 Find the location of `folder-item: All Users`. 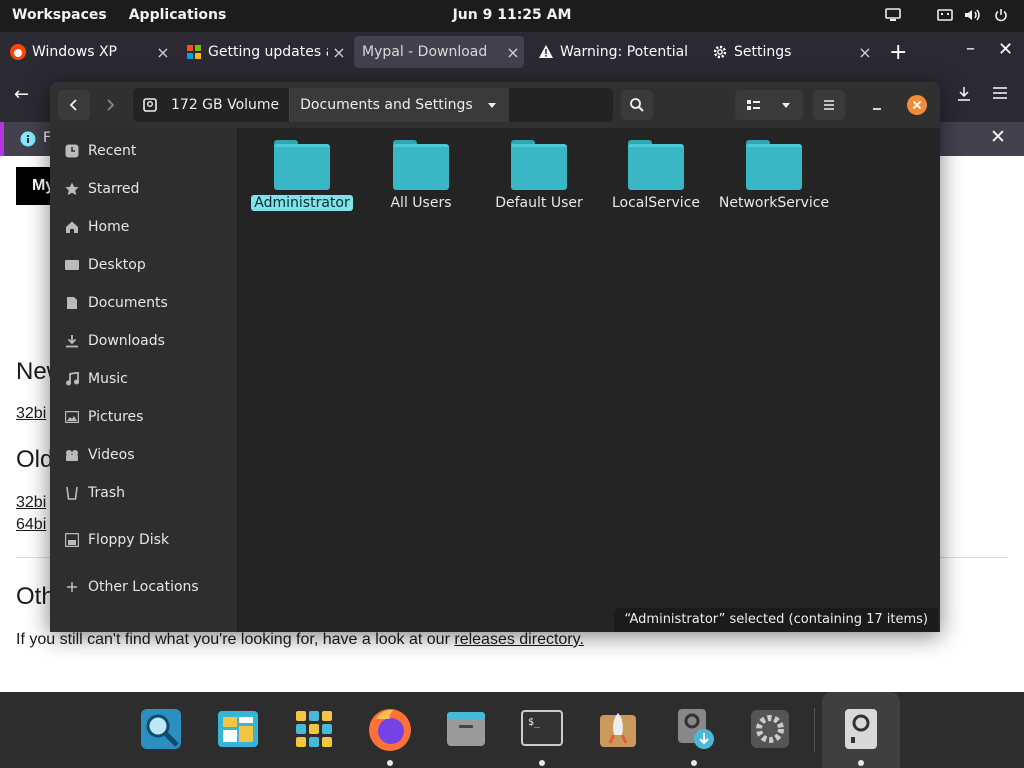

folder-item: All Users is located at coordinates (421, 175).